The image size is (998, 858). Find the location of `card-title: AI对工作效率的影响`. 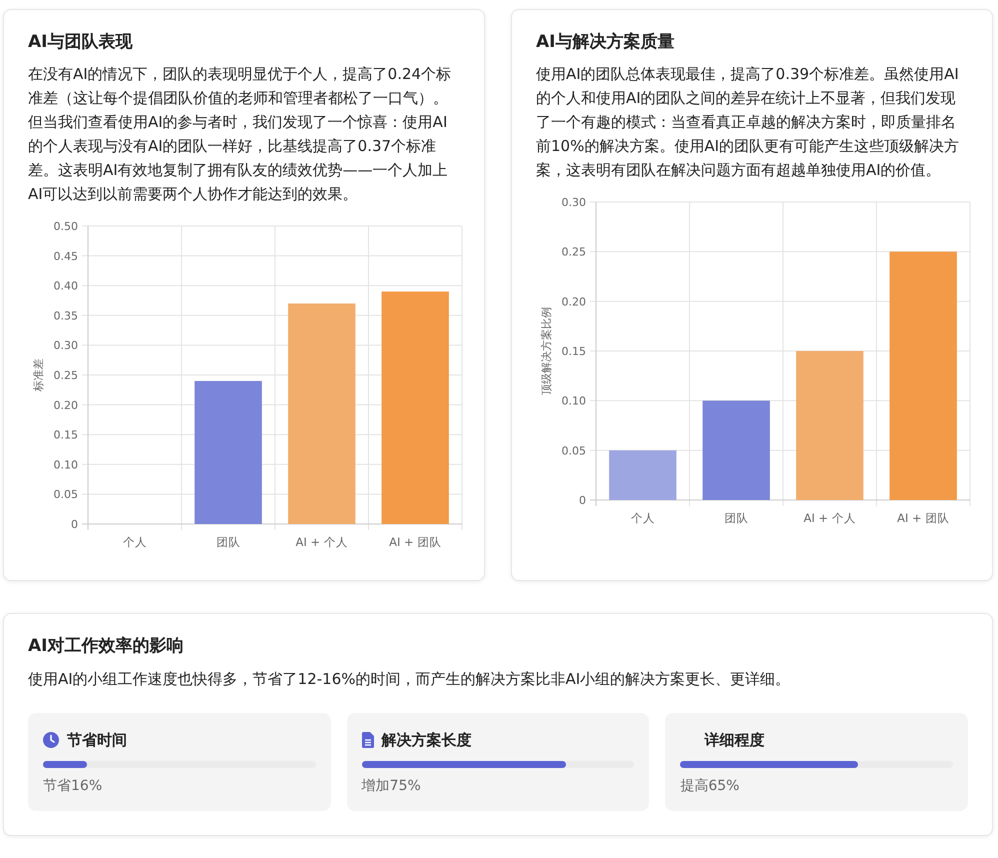

card-title: AI对工作效率的影响 is located at coordinates (106, 646).